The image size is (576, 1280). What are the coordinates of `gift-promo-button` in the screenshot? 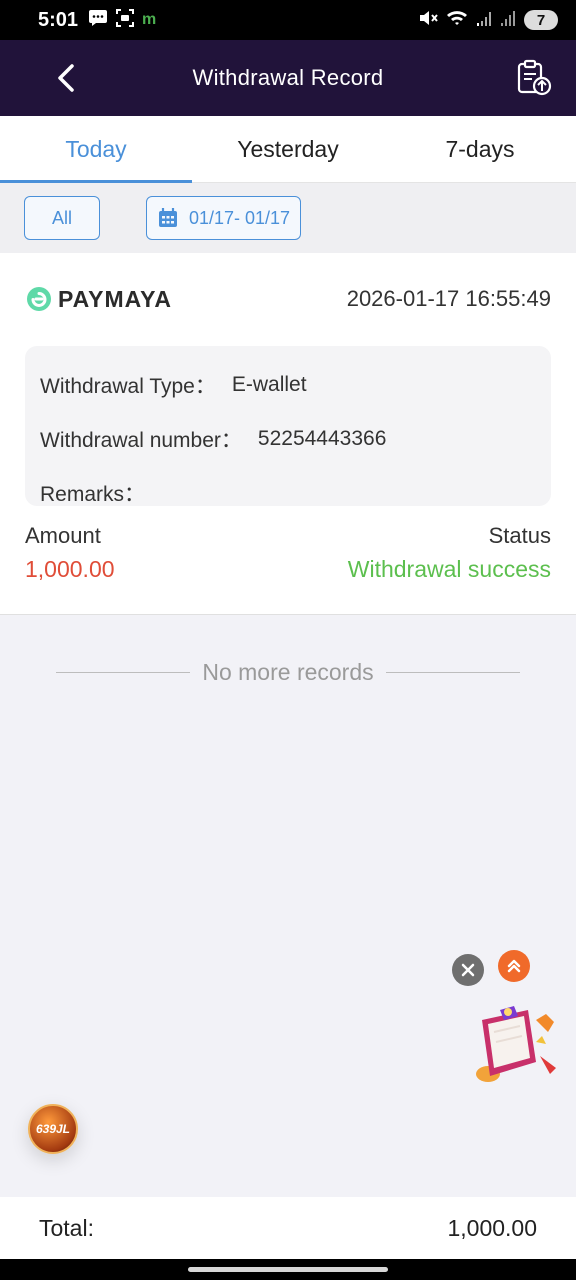 It's located at (516, 1047).